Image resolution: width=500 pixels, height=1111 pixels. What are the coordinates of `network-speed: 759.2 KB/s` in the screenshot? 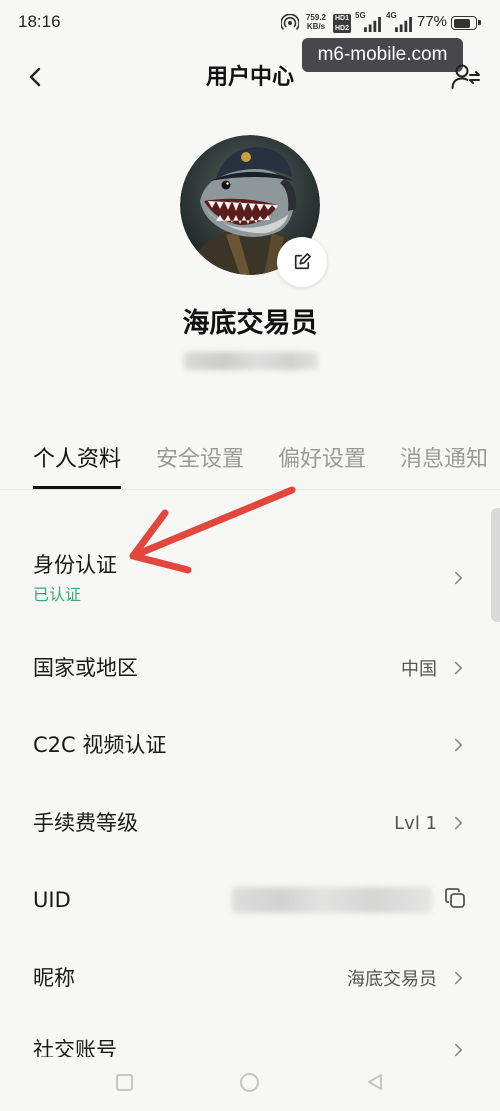 It's located at (316, 22).